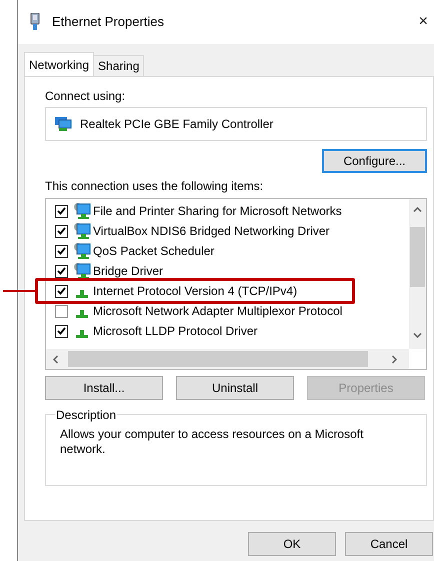 This screenshot has height=561, width=434. What do you see at coordinates (212, 442) in the screenshot?
I see `description-text: Allows your computer to access resources on a Microsoft network.` at bounding box center [212, 442].